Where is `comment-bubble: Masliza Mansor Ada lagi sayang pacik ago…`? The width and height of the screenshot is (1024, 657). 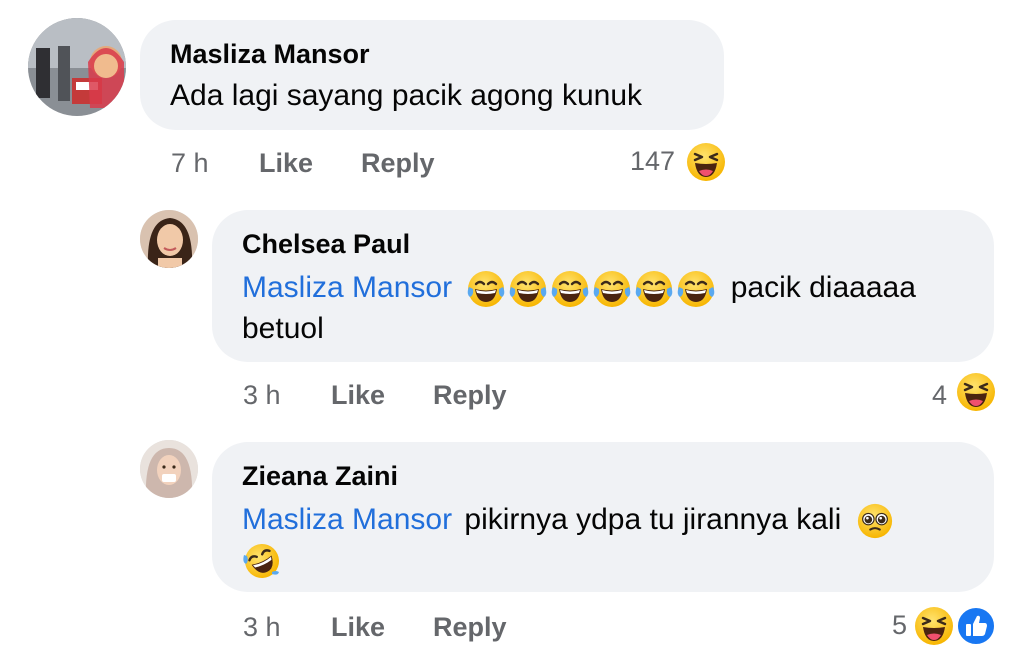
comment-bubble: Masliza Mansor Ada lagi sayang pacik ago… is located at coordinates (432, 75).